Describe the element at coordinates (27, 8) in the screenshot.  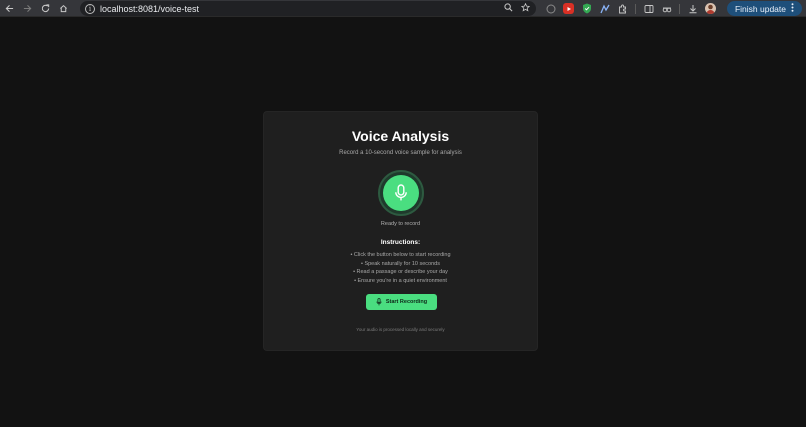
I see `forward-icon` at that location.